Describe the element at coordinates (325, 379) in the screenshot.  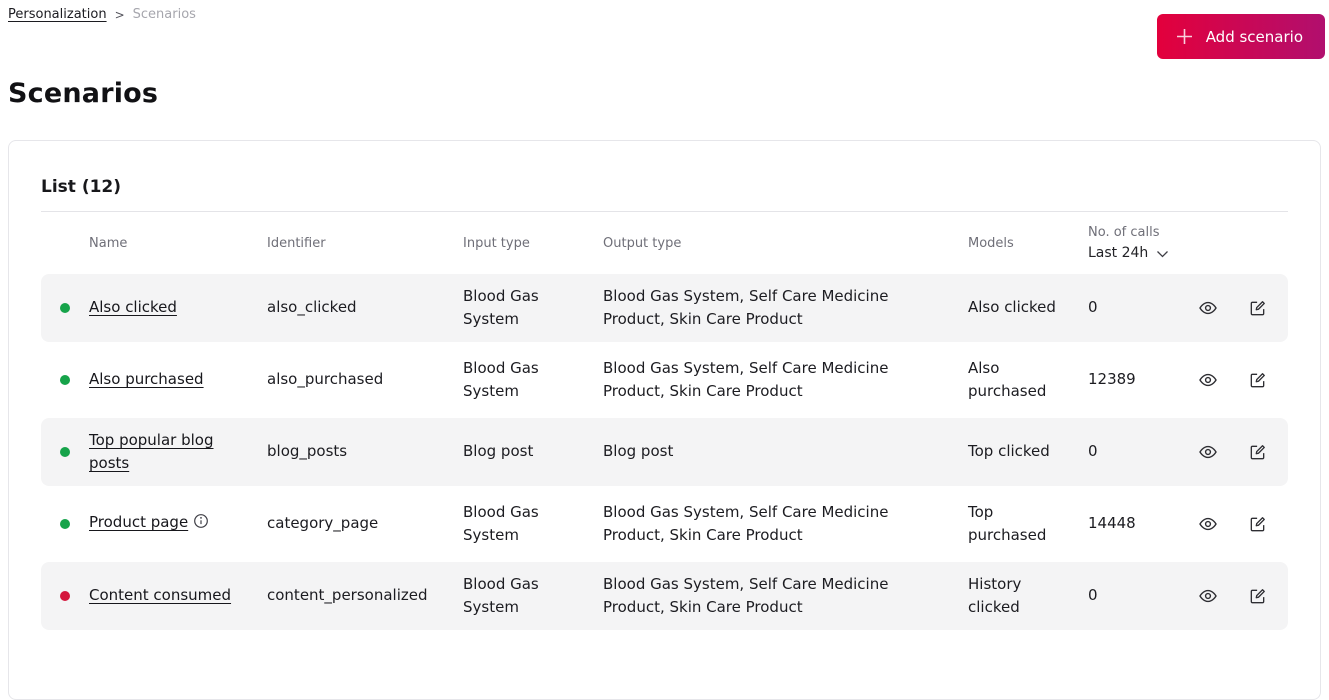
I see `identifier-cell: also_purchased` at that location.